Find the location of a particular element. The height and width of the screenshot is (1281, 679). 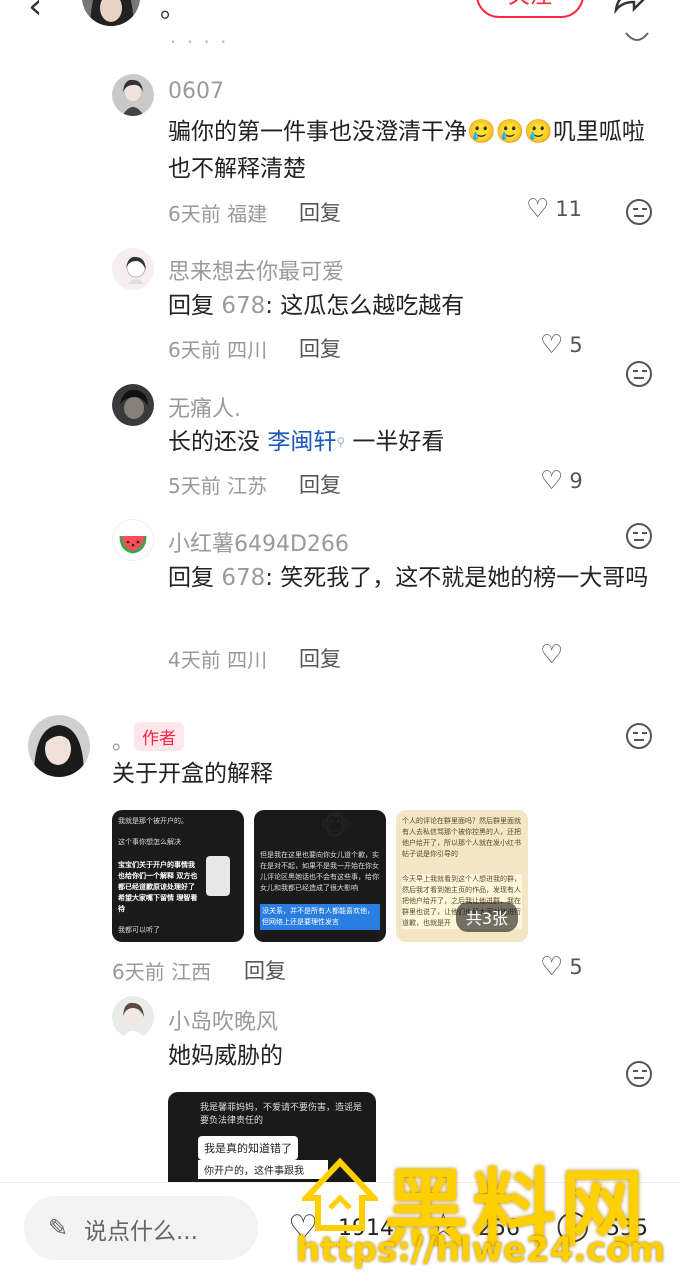

comment-meta: 6天前 福建 is located at coordinates (217, 212).